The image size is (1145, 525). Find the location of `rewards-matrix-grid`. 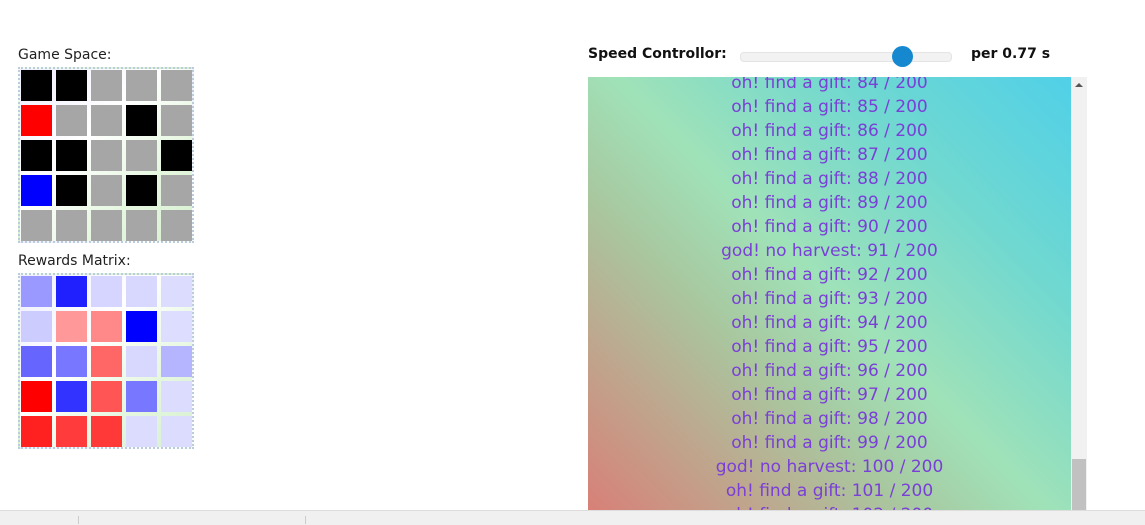

rewards-matrix-grid is located at coordinates (106, 361).